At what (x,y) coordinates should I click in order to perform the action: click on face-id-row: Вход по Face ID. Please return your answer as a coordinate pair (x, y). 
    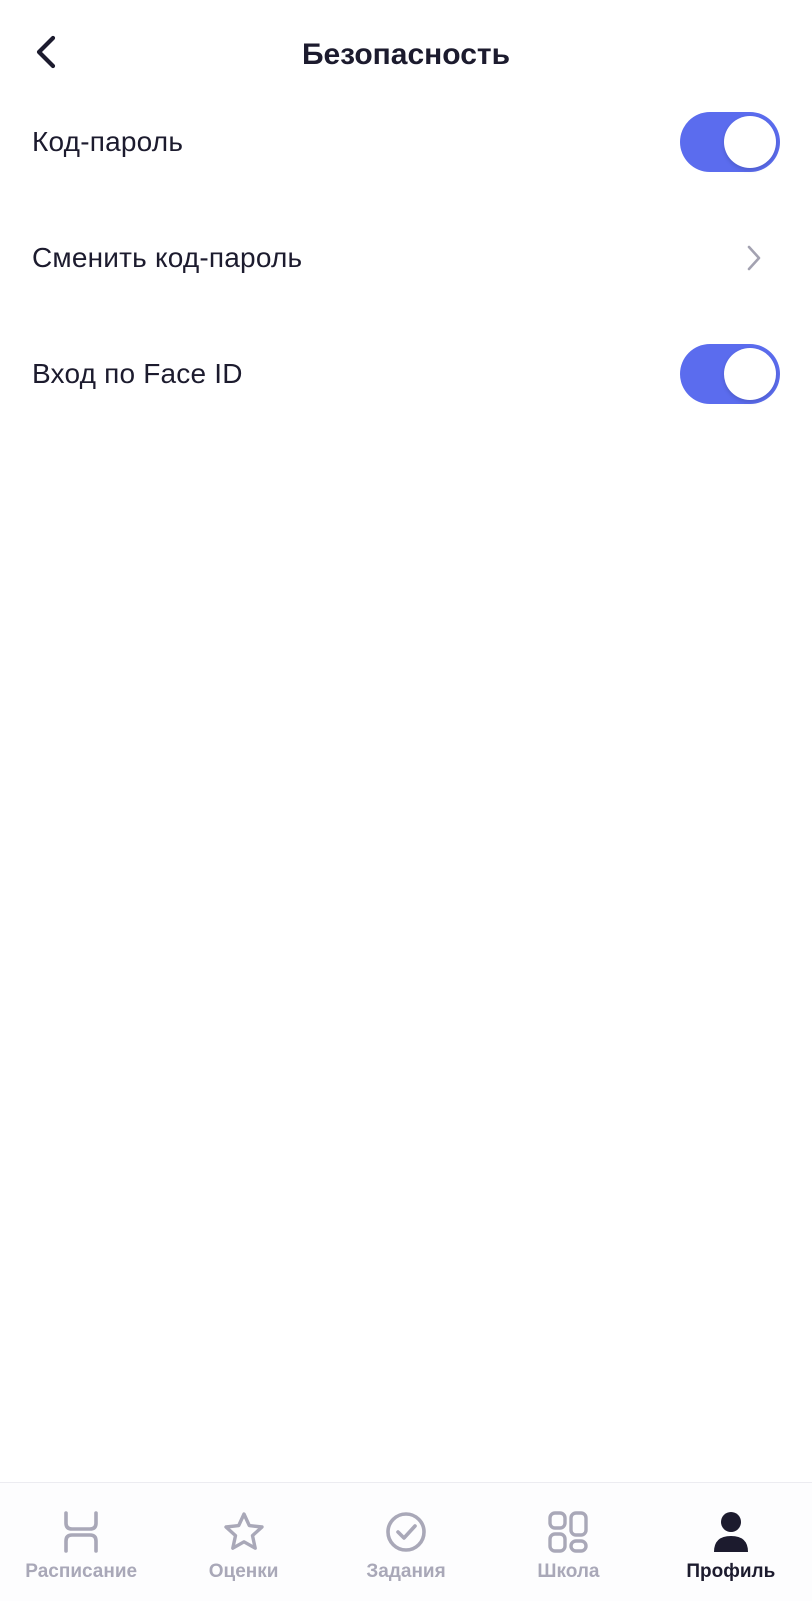
    Looking at the image, I should click on (406, 374).